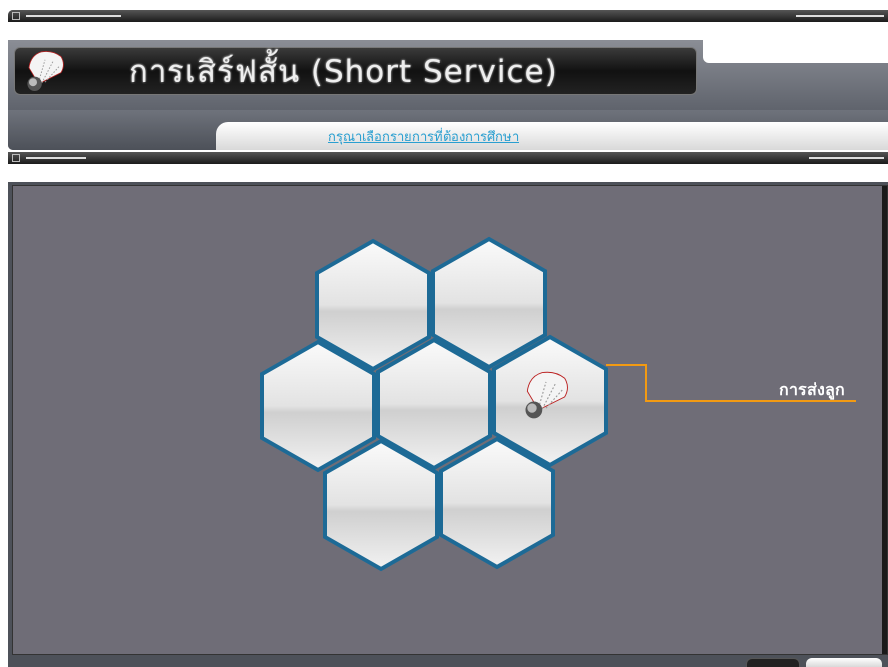  I want to click on shuttlecock-icon, so click(546, 395).